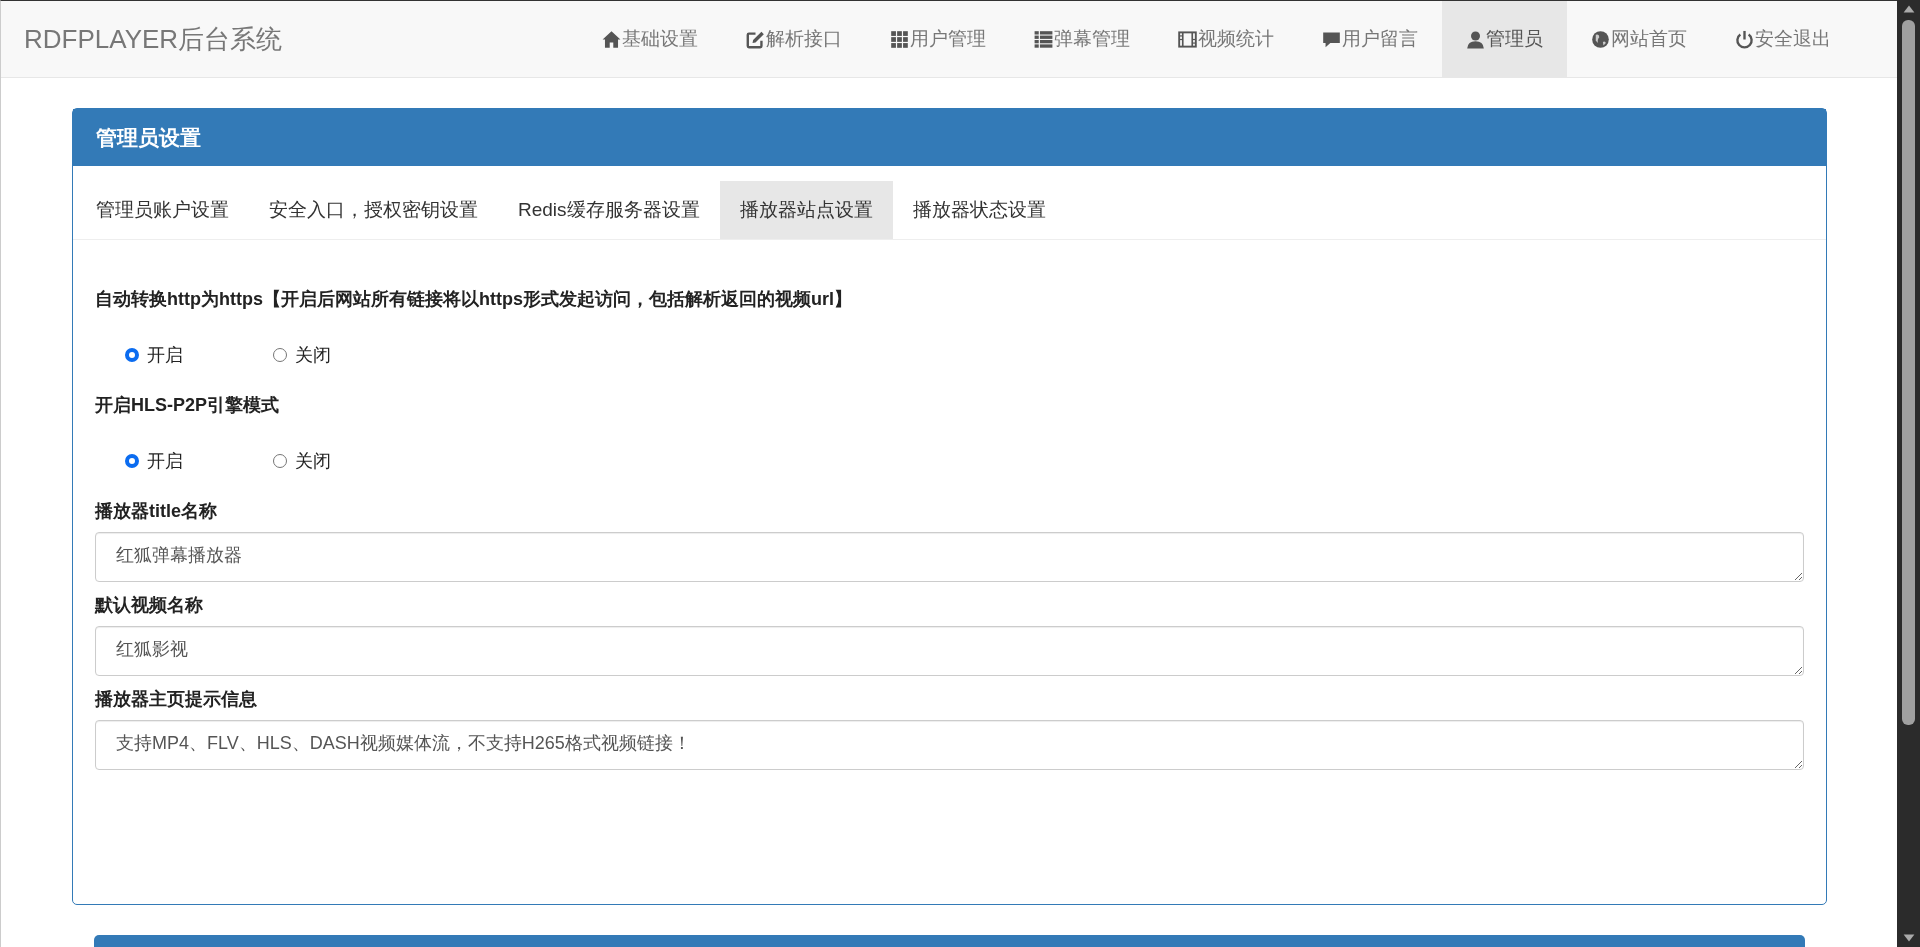  What do you see at coordinates (176, 699) in the screenshot?
I see `field-label: 播放器主页提示信息` at bounding box center [176, 699].